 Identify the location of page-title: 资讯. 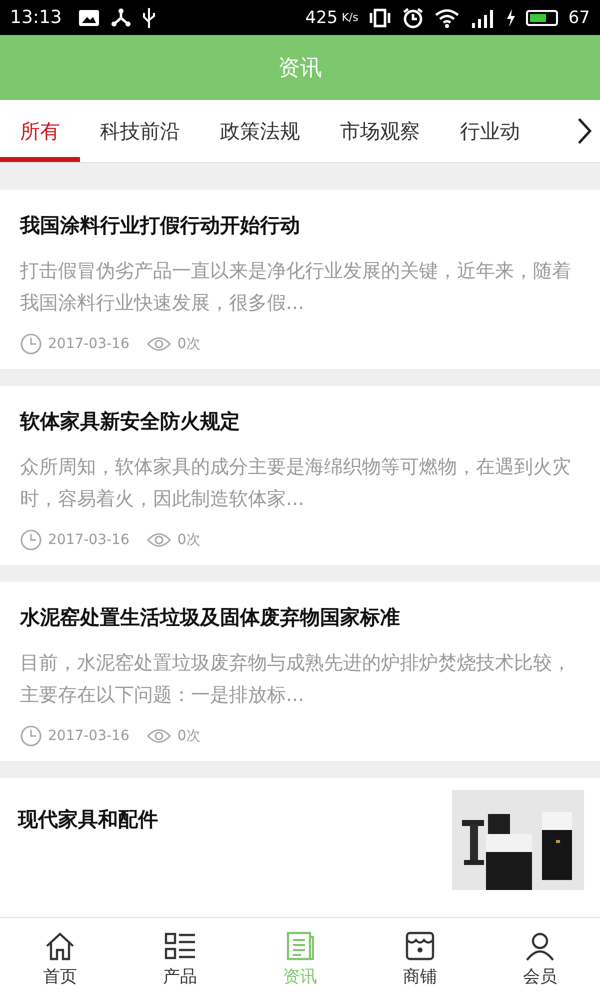
(300, 68).